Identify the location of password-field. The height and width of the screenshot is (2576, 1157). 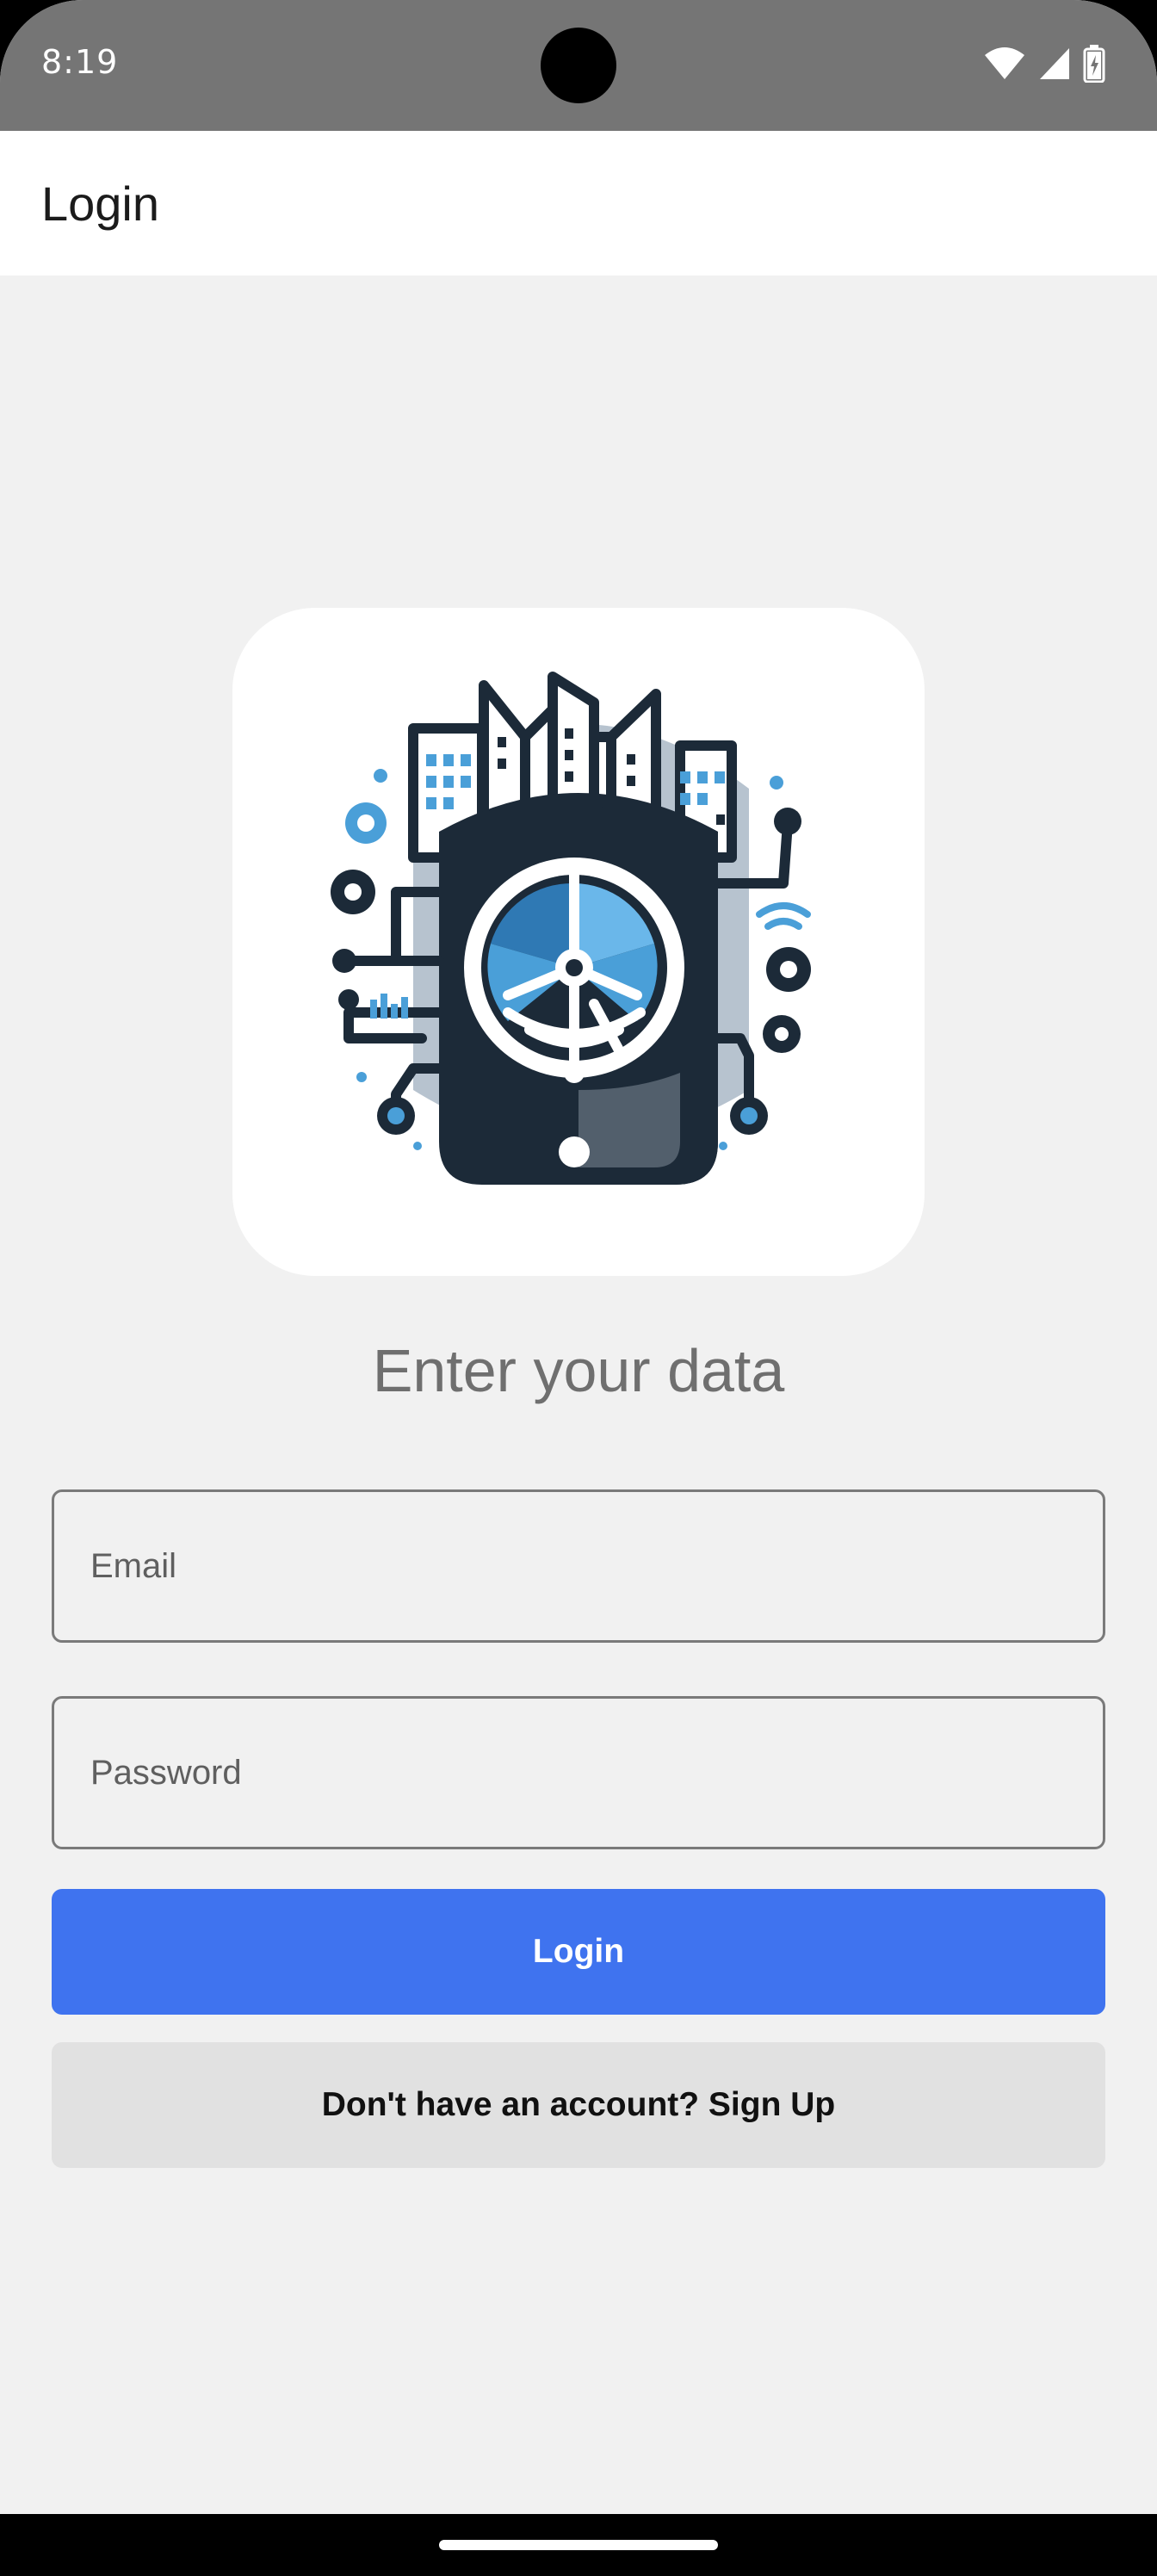
(579, 1772).